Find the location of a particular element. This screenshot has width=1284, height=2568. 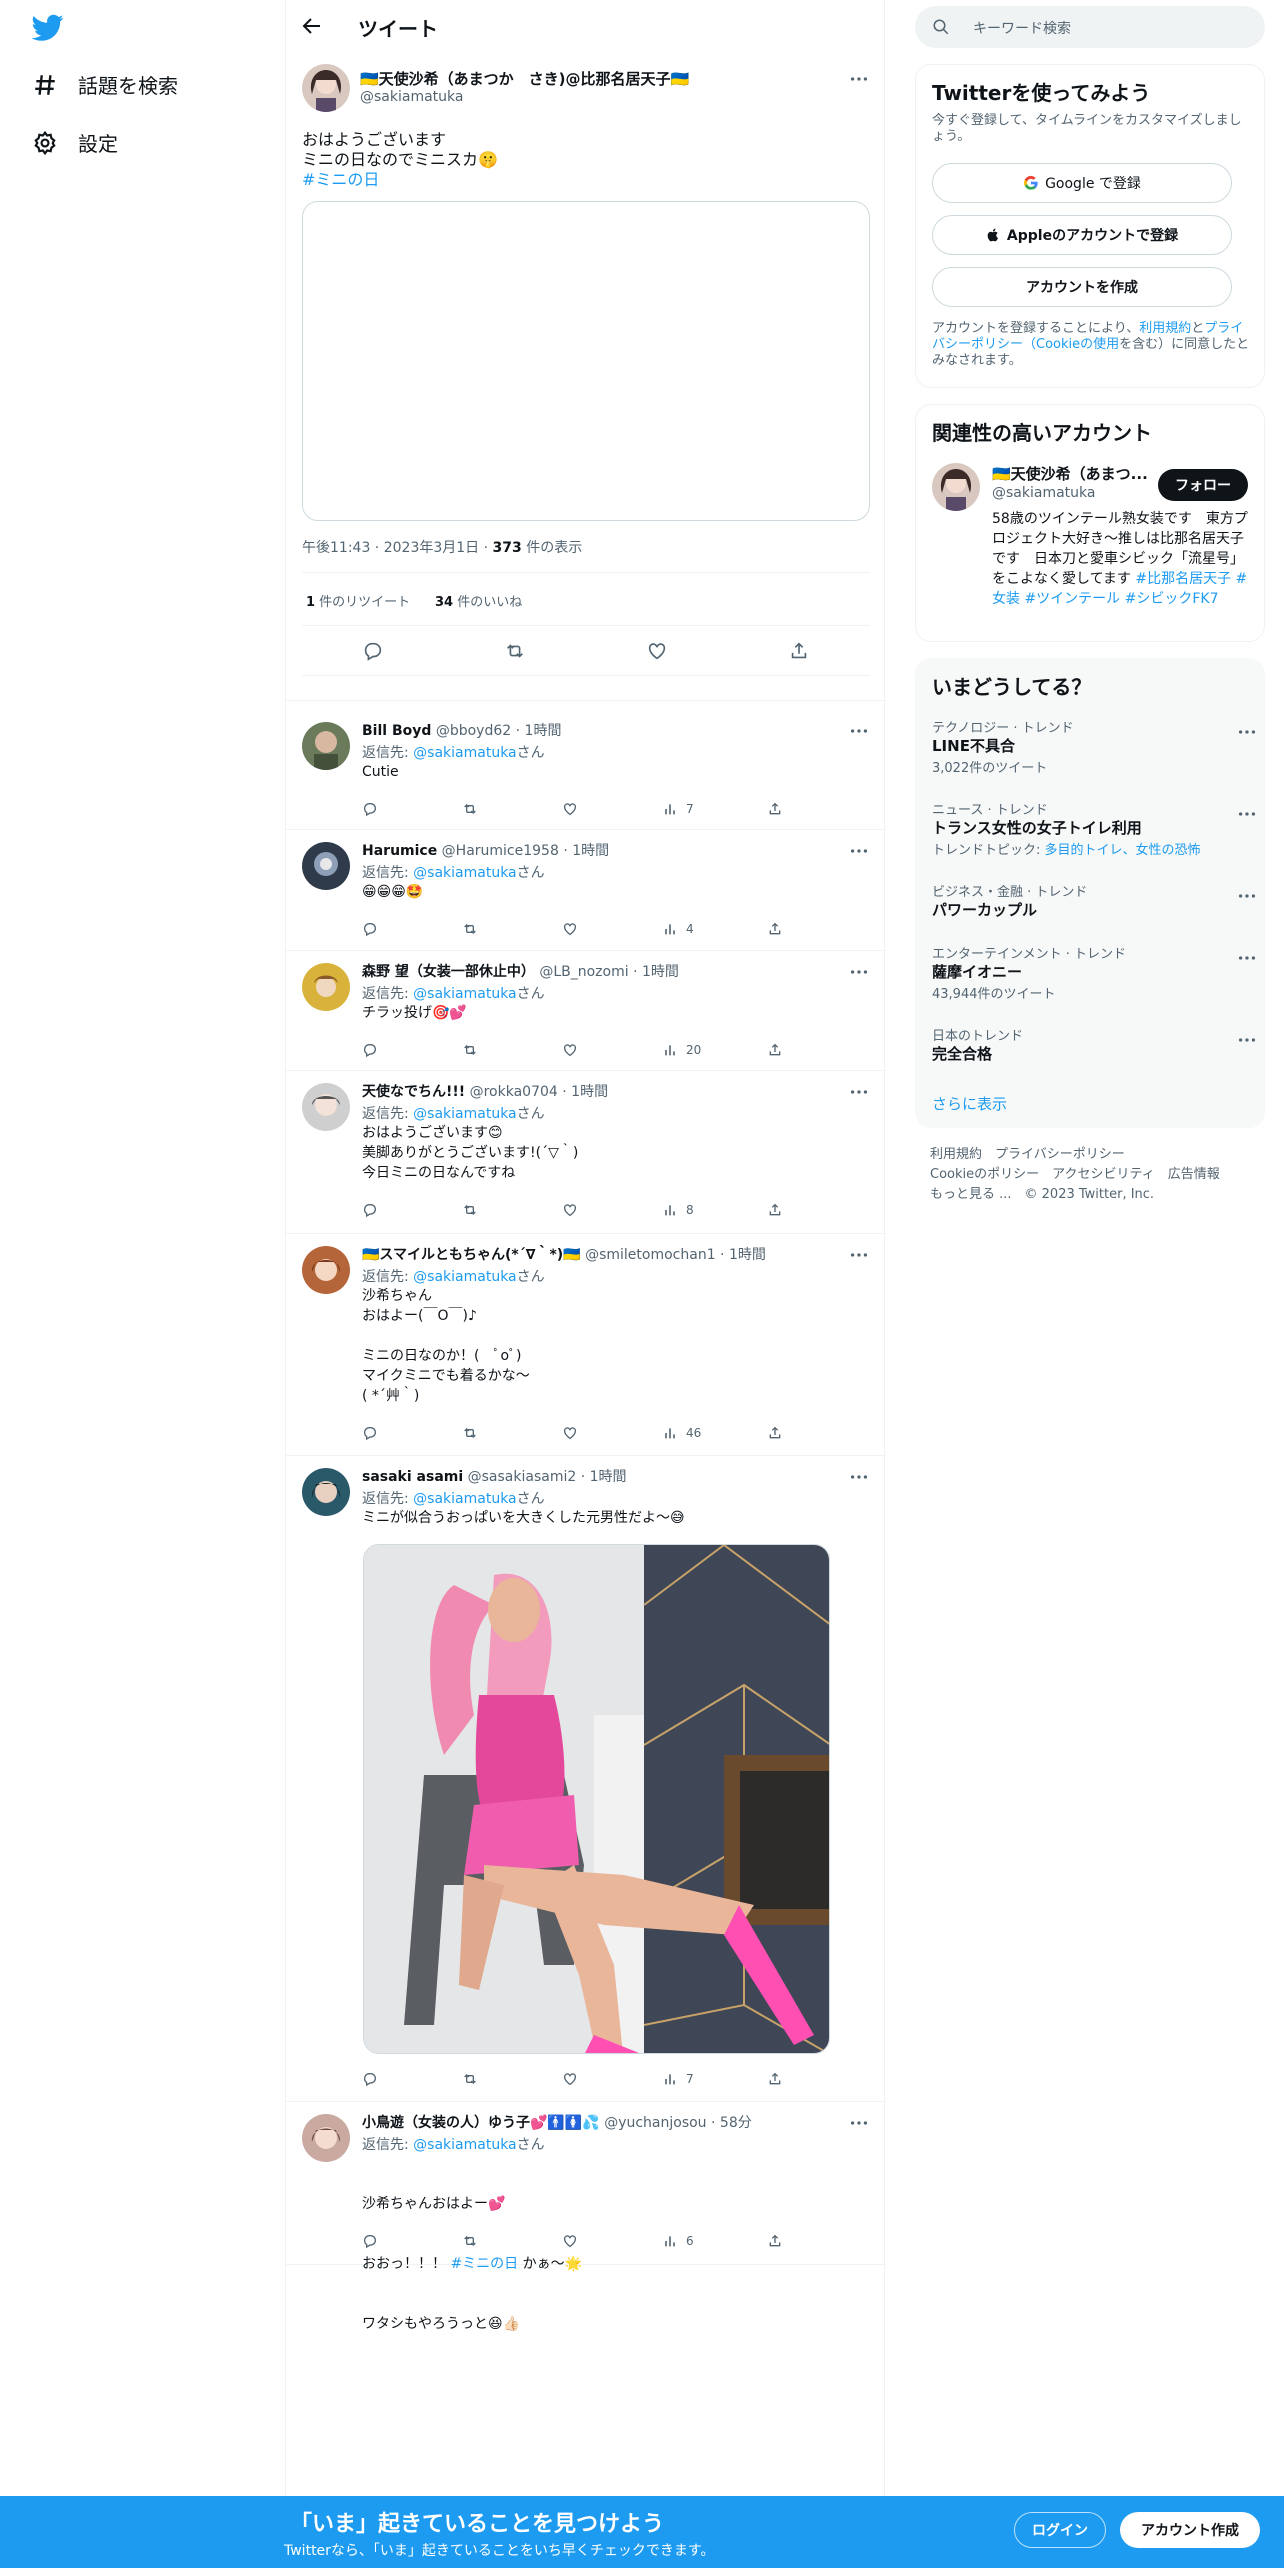

author-avatar is located at coordinates (326, 88).